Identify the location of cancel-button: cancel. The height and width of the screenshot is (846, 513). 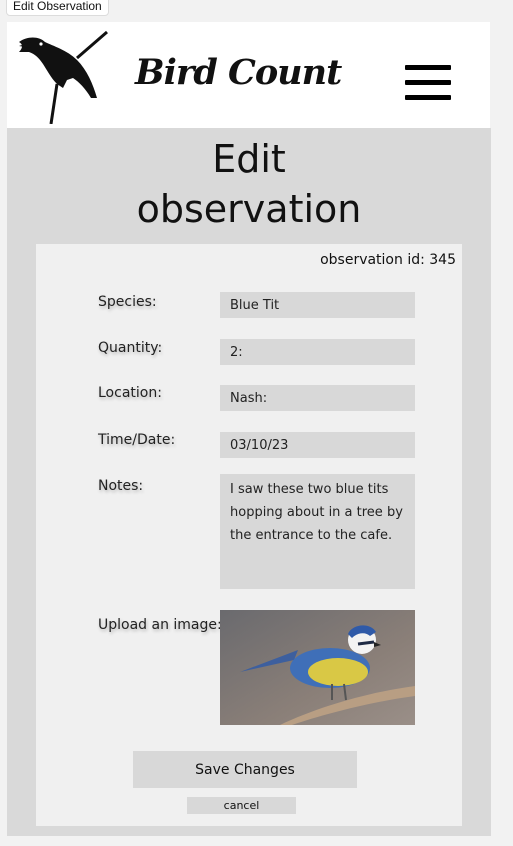
(241, 805).